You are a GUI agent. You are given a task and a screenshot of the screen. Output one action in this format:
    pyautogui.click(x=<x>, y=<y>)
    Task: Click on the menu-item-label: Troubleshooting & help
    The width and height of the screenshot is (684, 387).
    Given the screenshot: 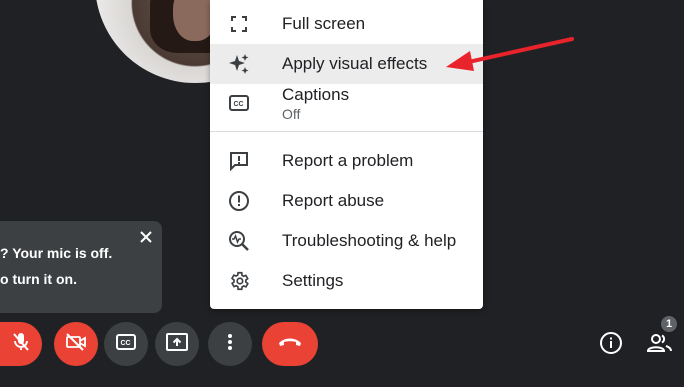 What is the action you would take?
    pyautogui.click(x=369, y=240)
    